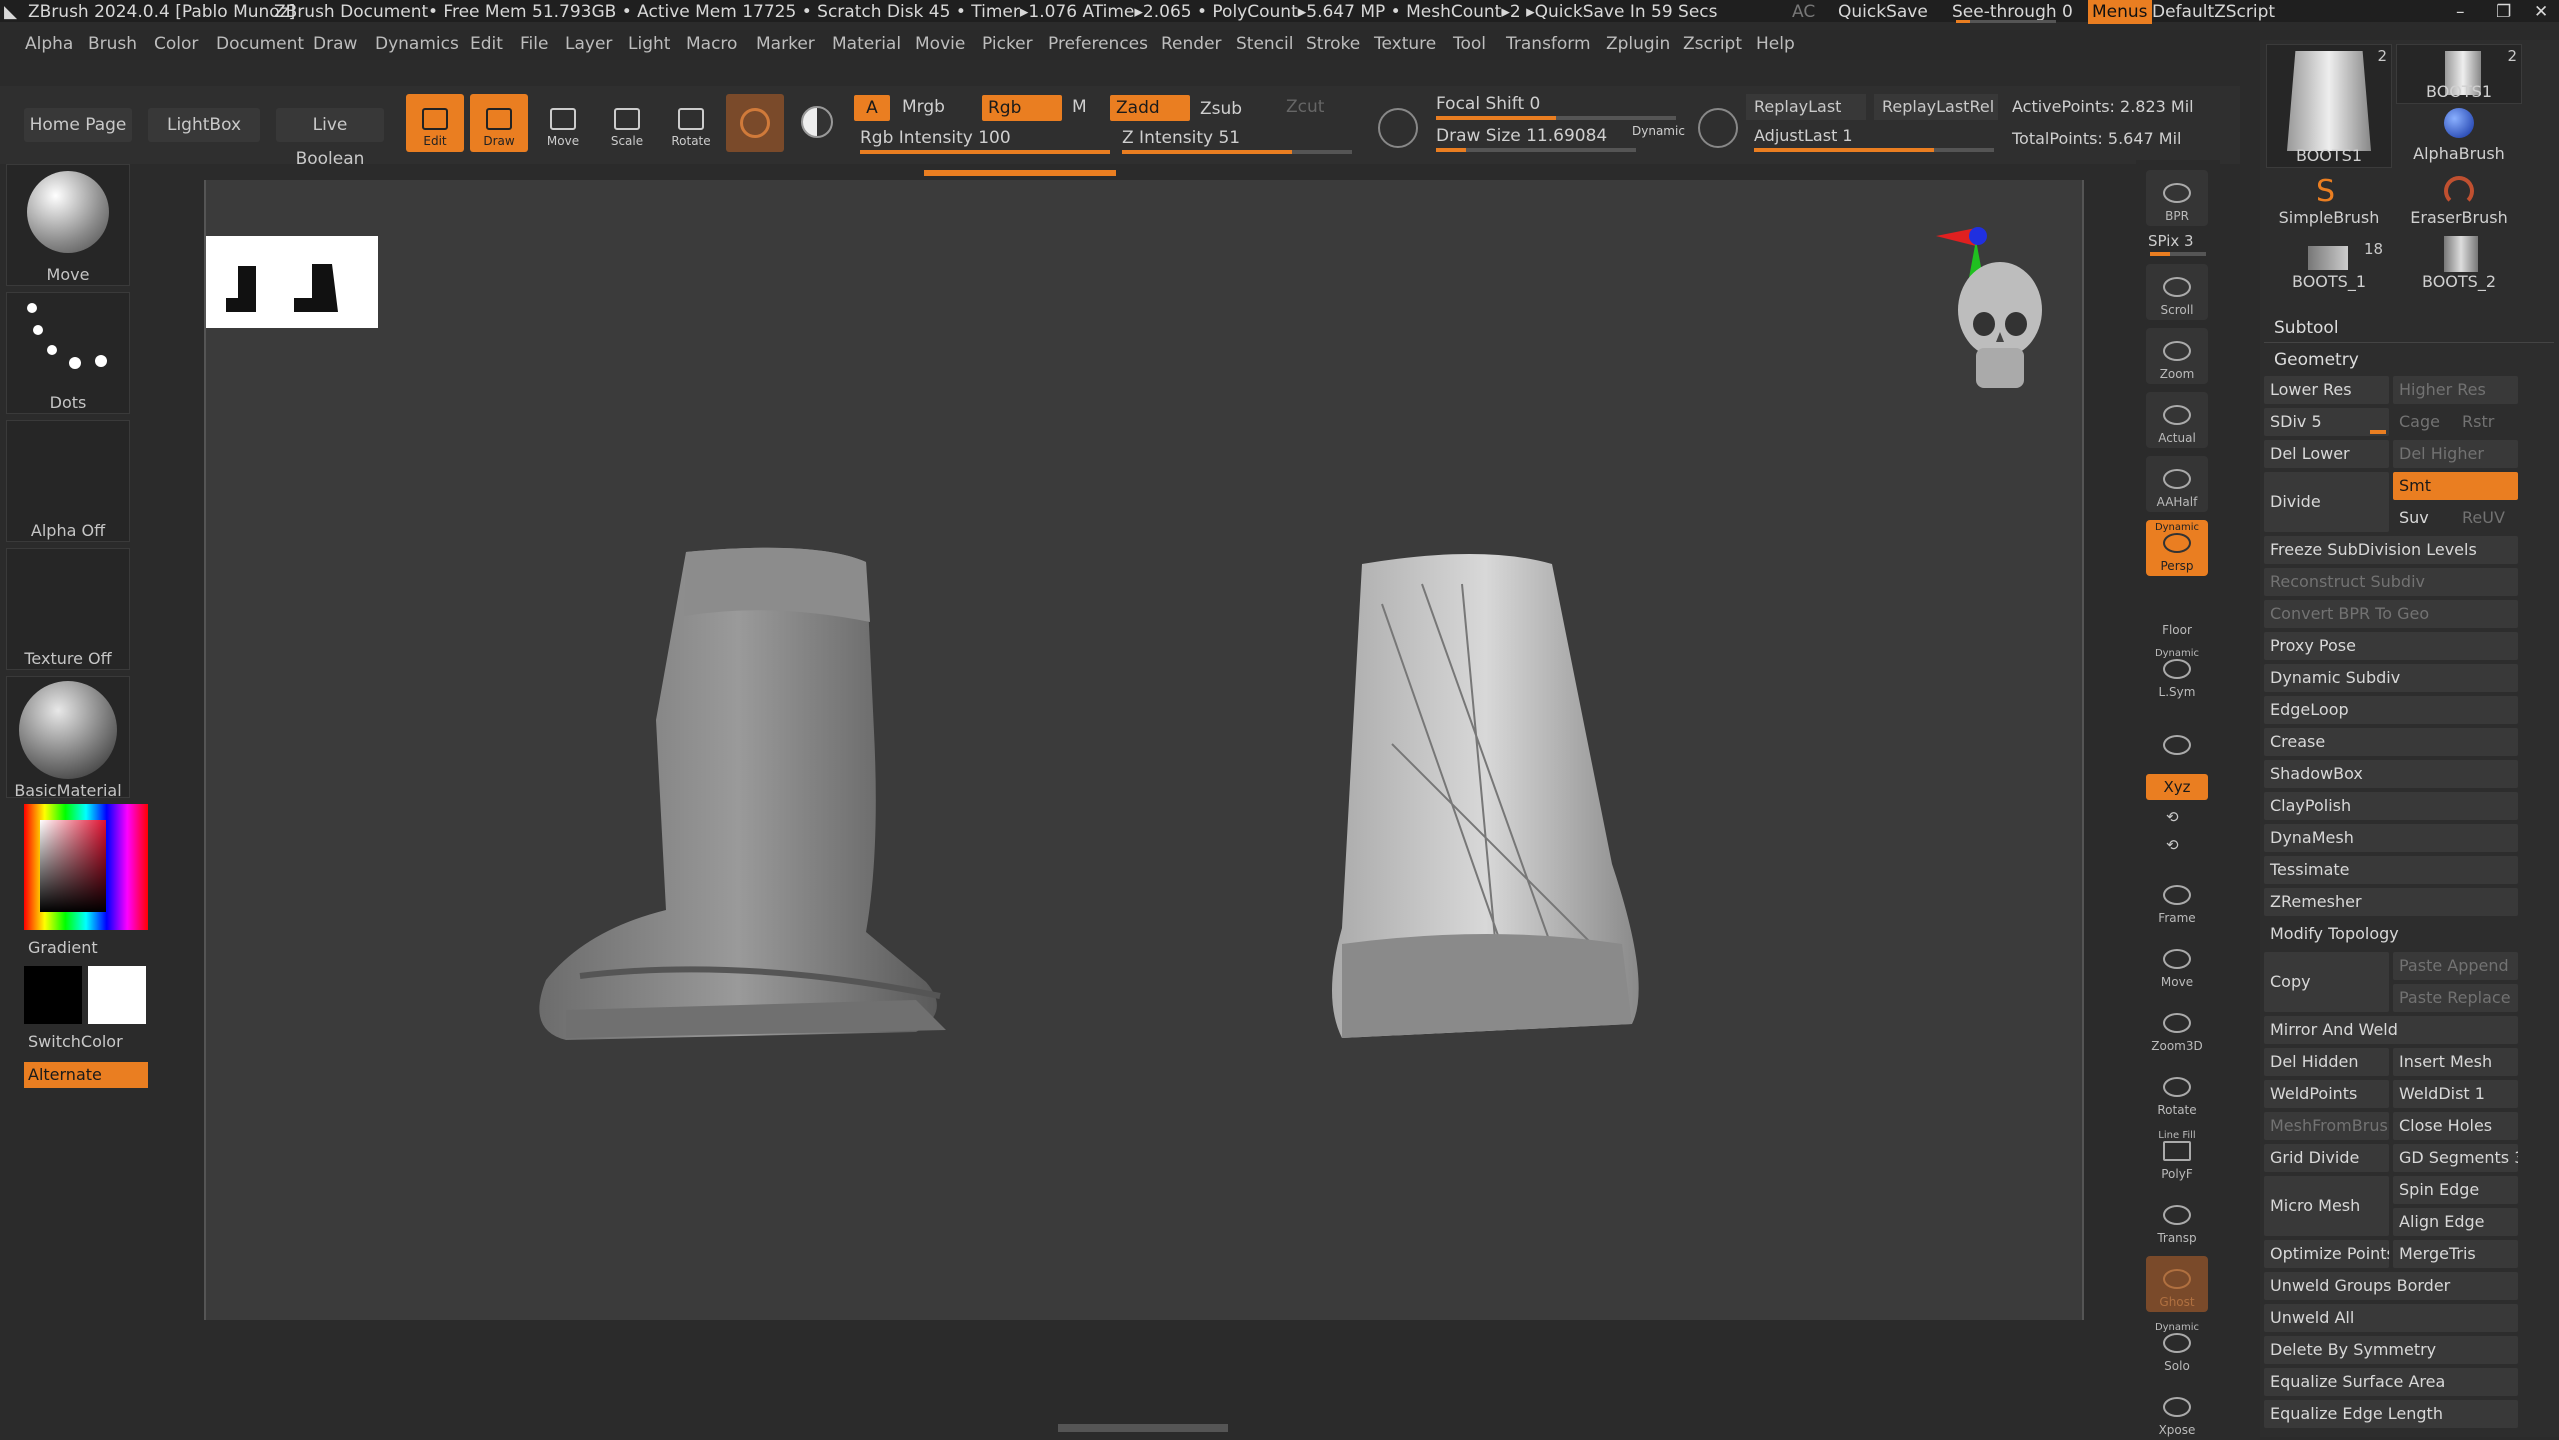 This screenshot has width=2559, height=1440. Describe the element at coordinates (1221, 109) in the screenshot. I see `zsub-toggle: Zsub` at that location.